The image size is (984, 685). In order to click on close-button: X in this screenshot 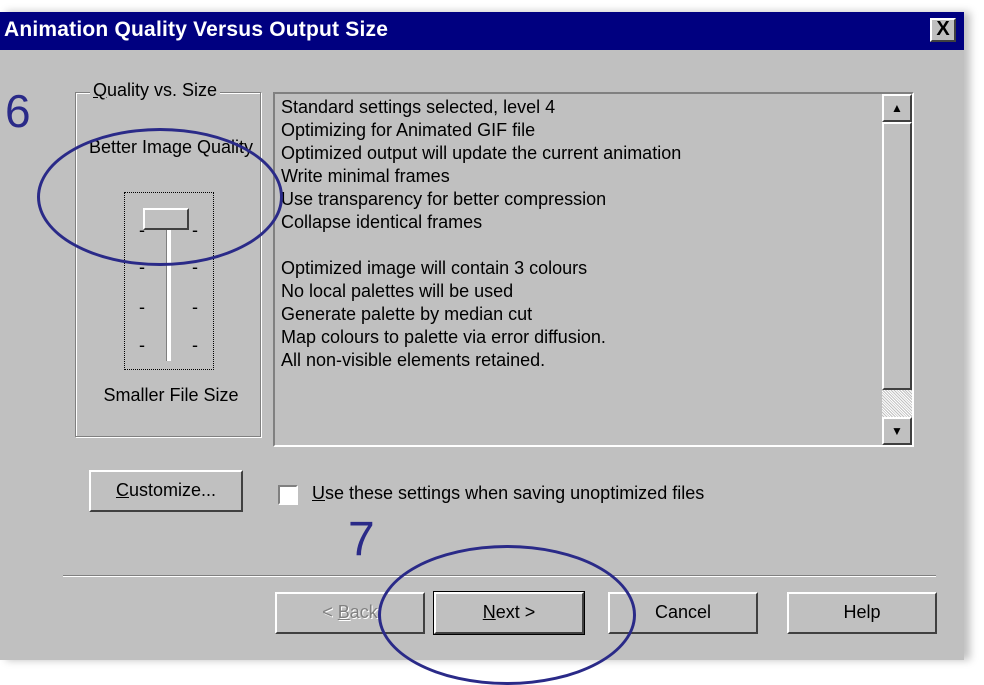, I will do `click(943, 30)`.